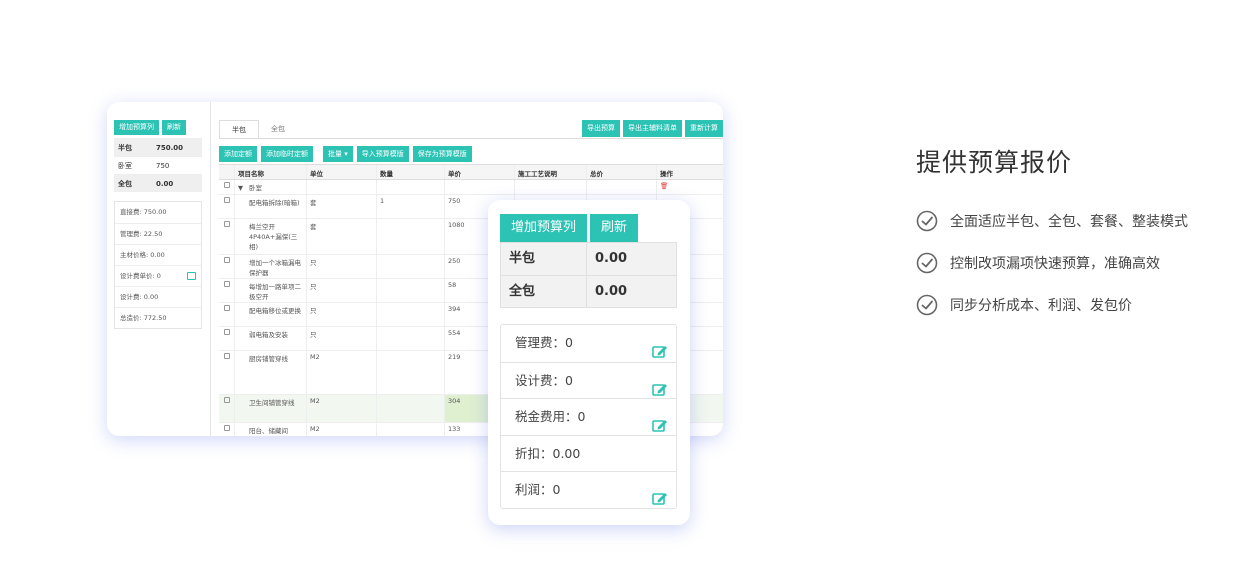 Image resolution: width=1259 pixels, height=573 pixels. Describe the element at coordinates (588, 489) in the screenshot. I see `popup-fee-item: 利润：0` at that location.